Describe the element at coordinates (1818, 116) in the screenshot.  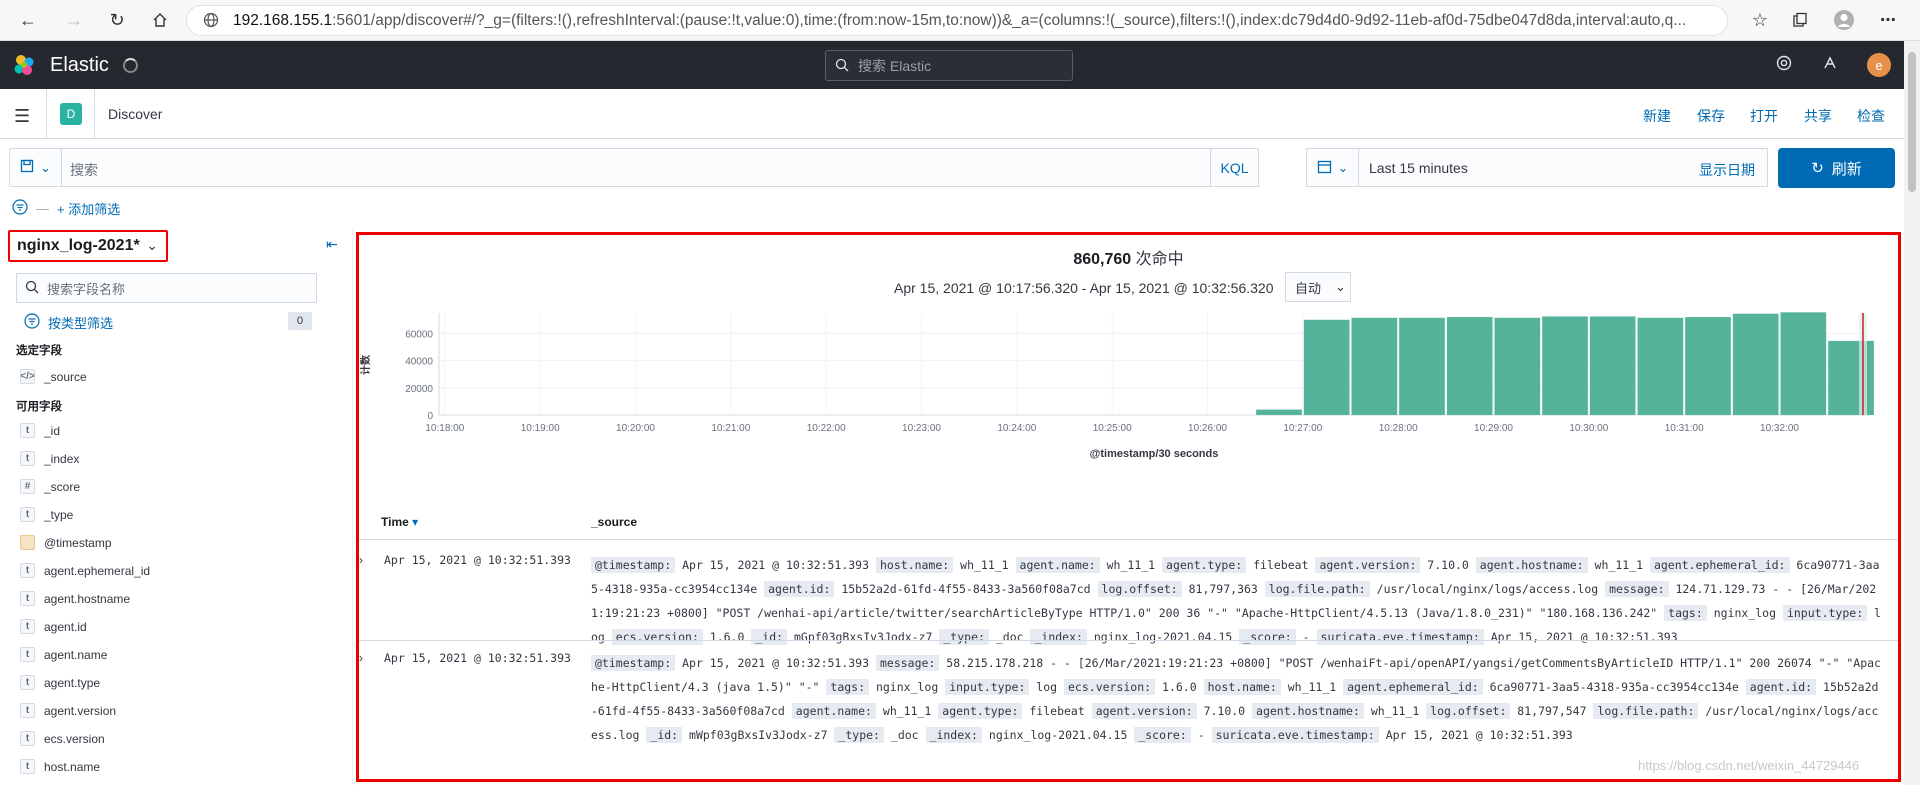
I see `share-button: 共享` at that location.